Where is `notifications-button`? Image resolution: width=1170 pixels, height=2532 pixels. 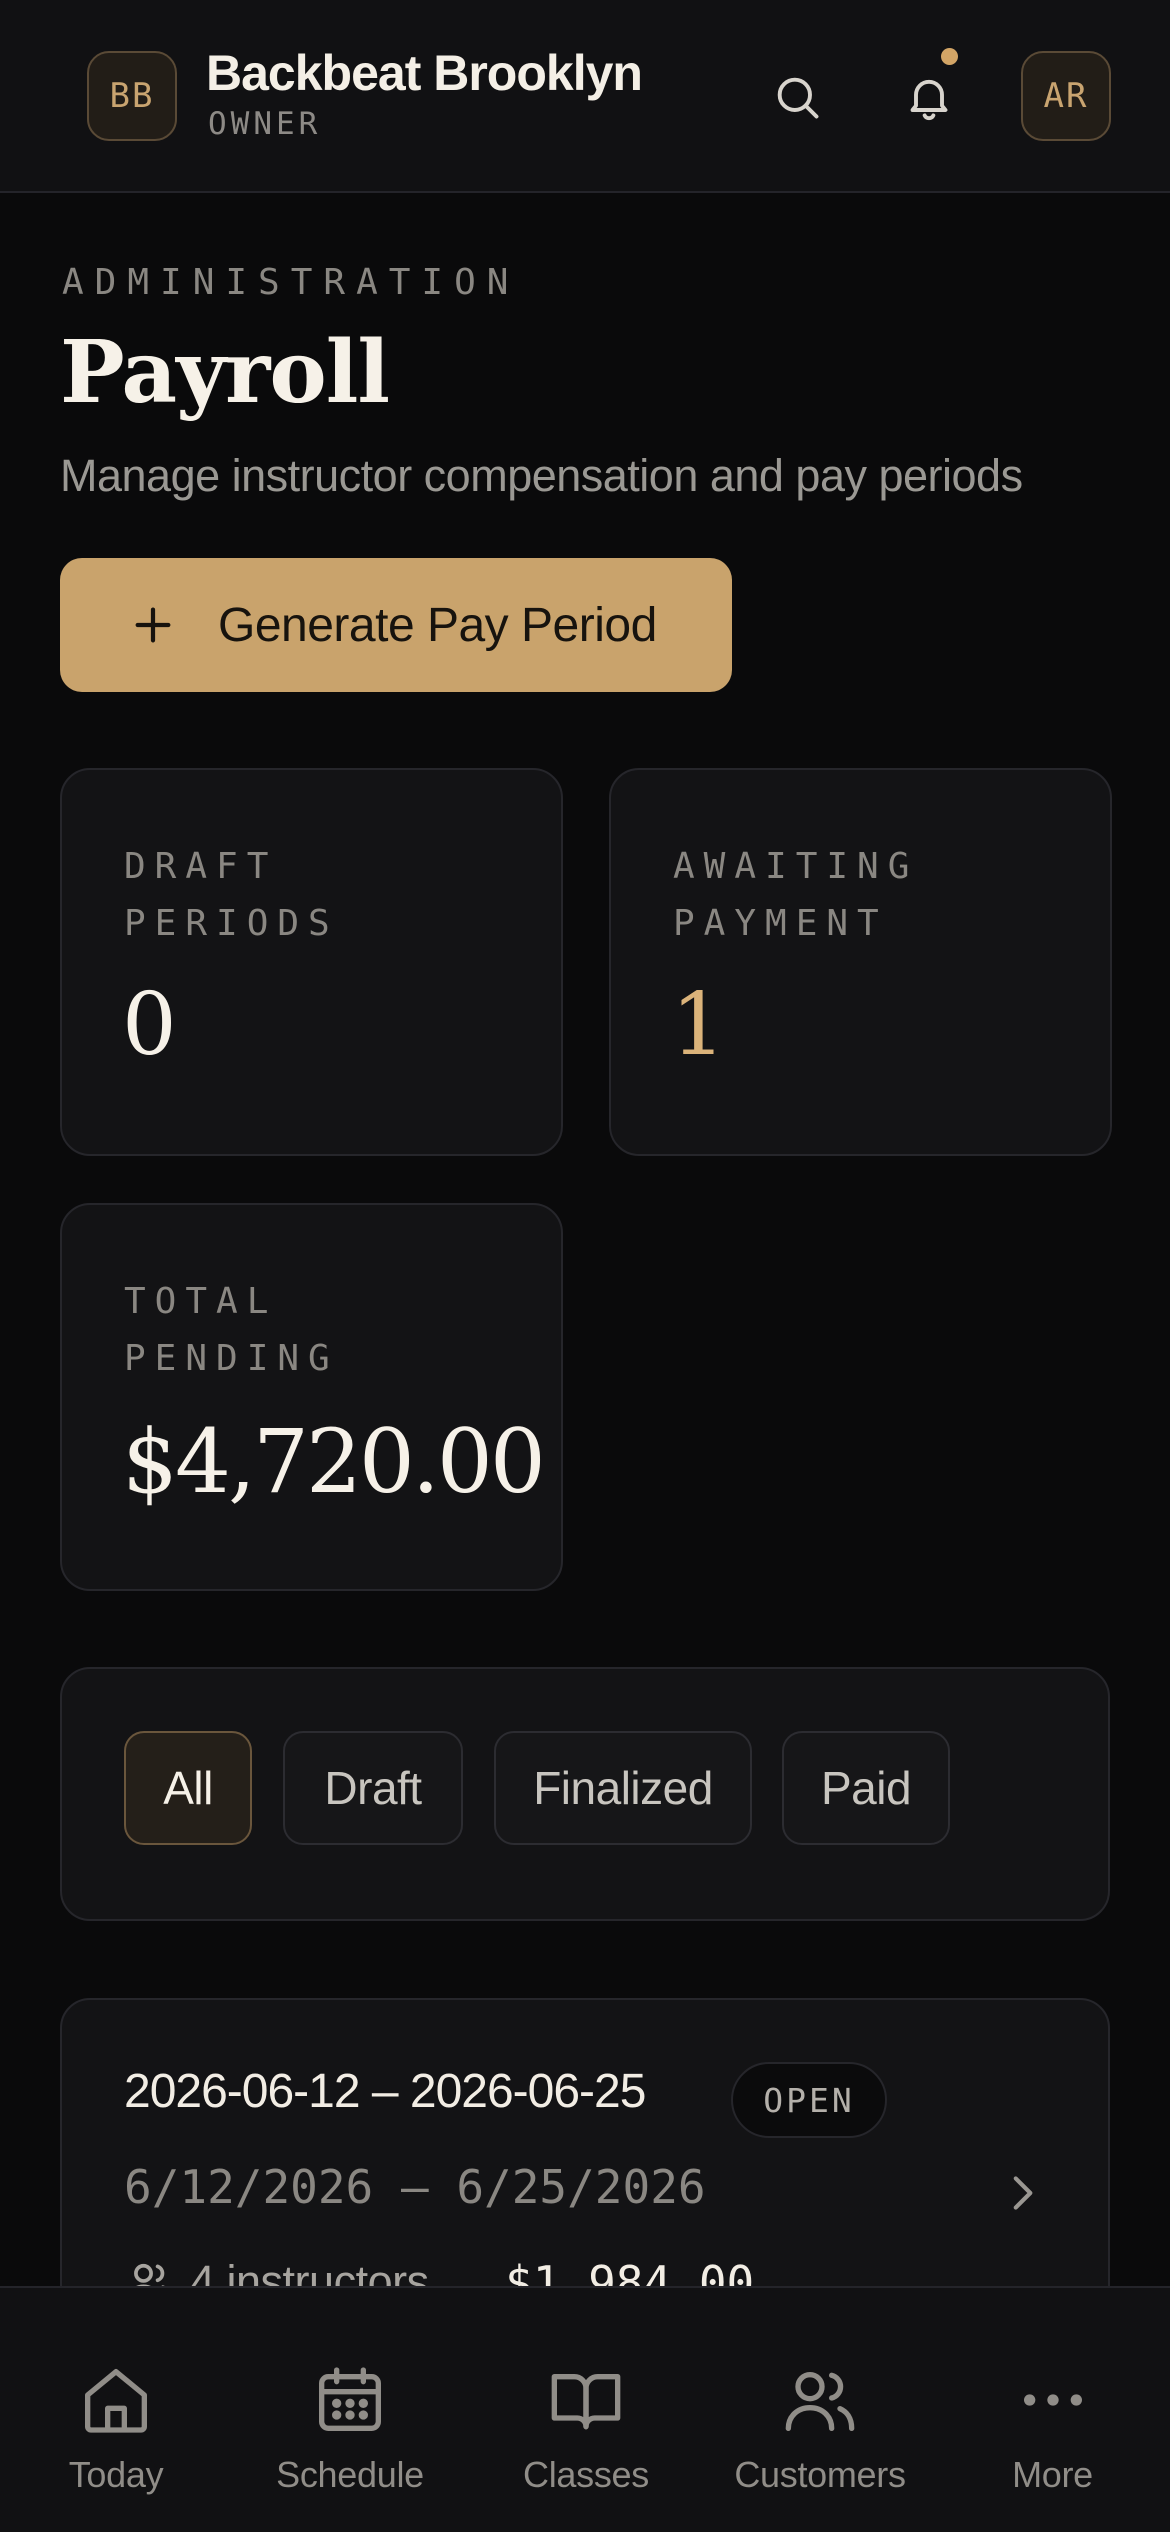 notifications-button is located at coordinates (929, 97).